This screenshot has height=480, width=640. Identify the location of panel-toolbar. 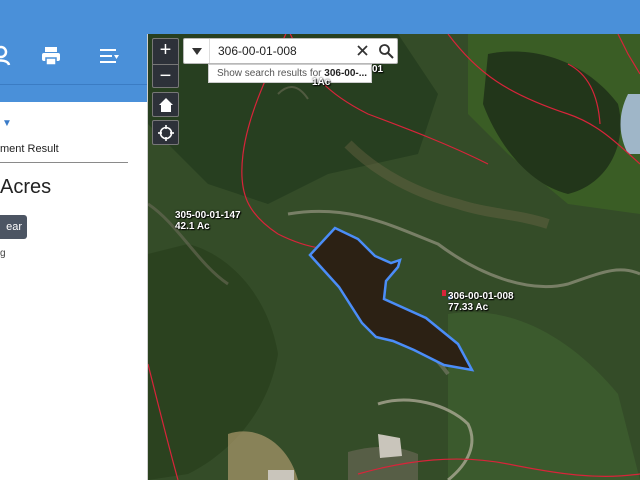
(73, 59).